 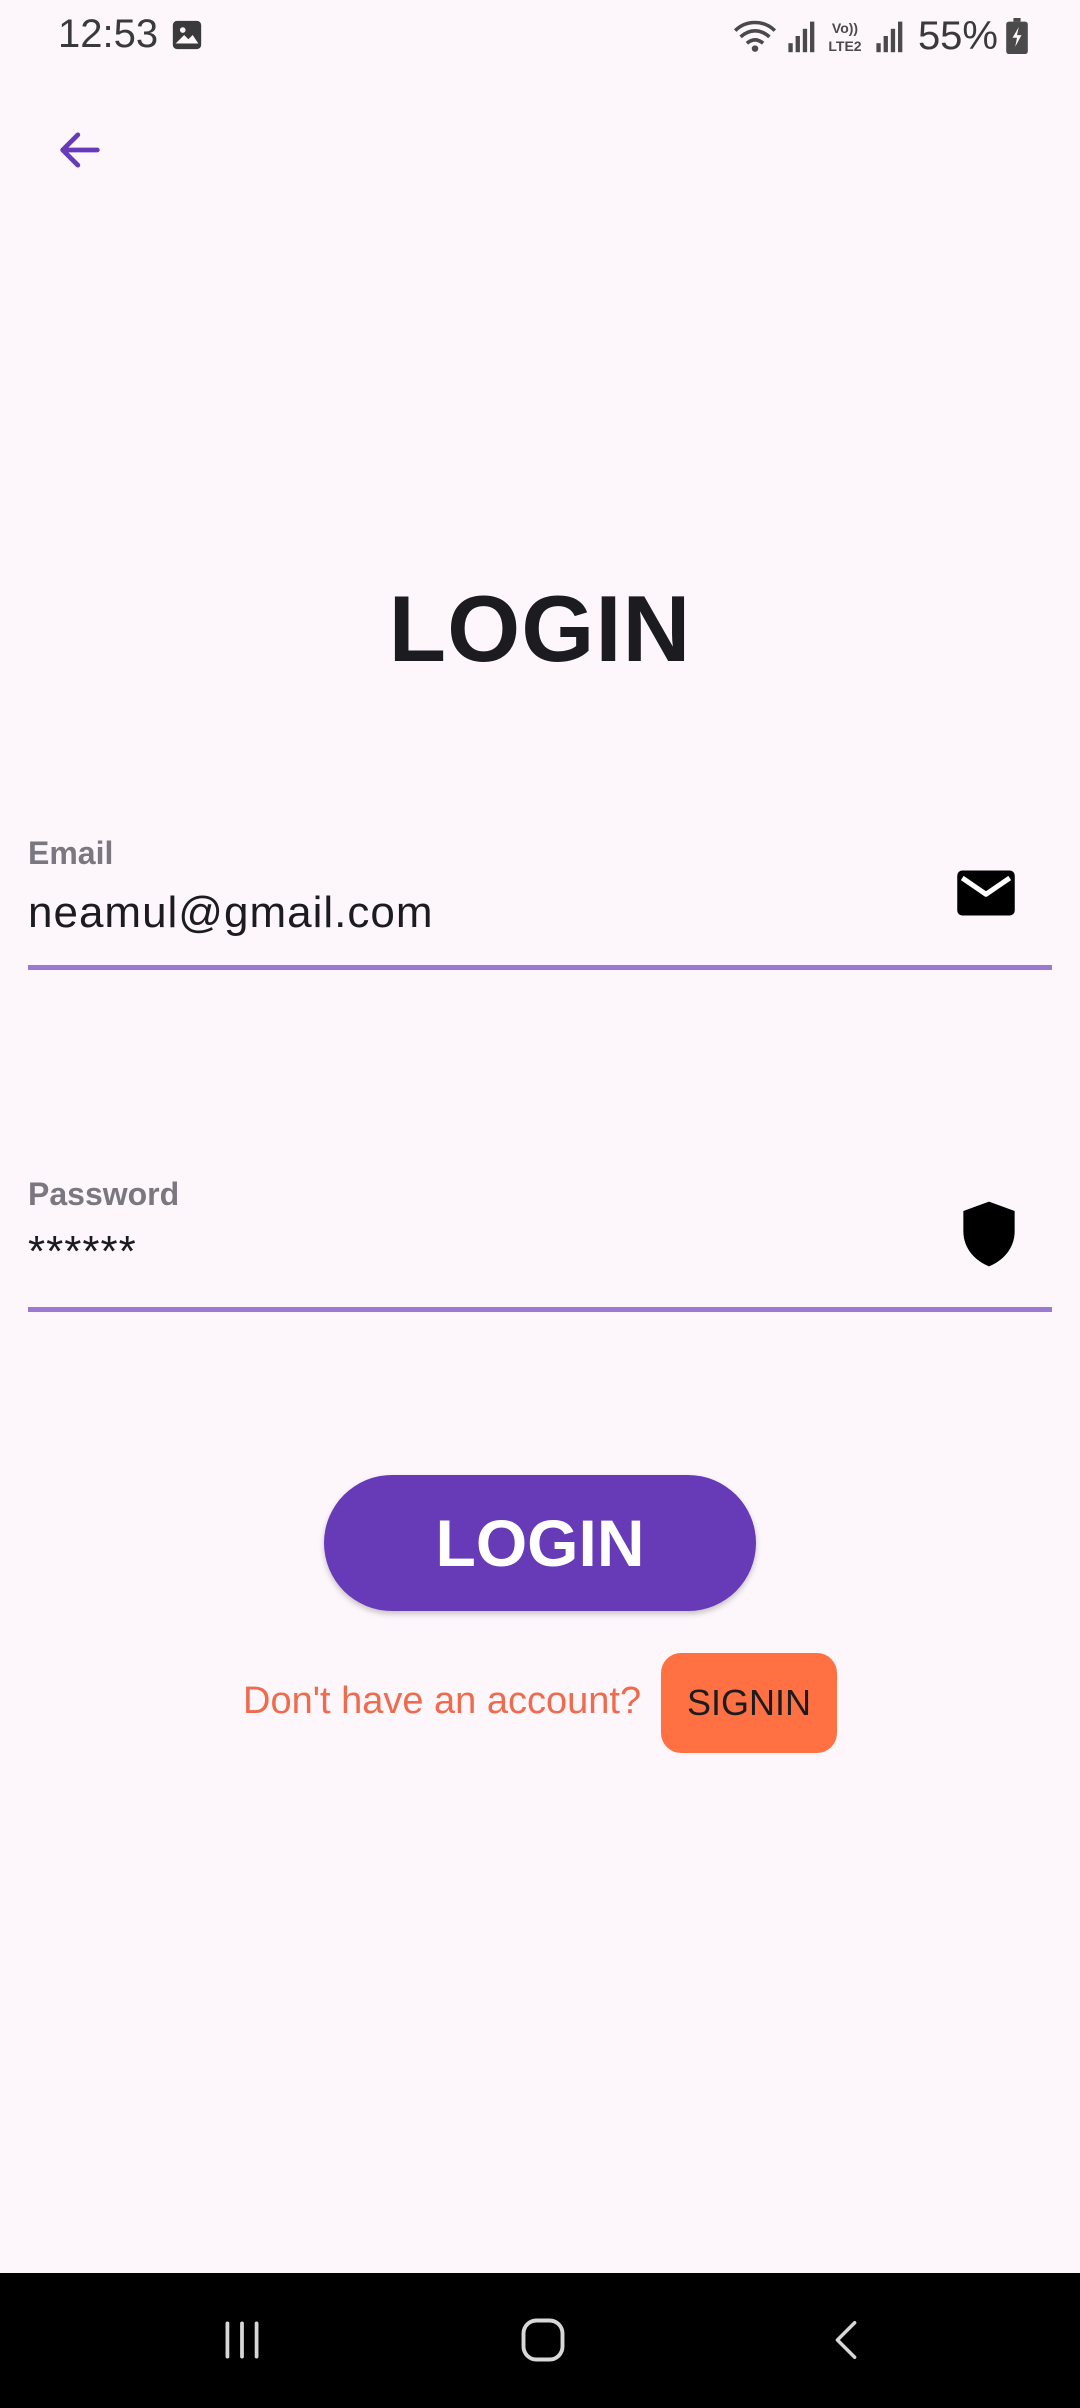 I want to click on signin-button: SIGNIN, so click(x=749, y=1703).